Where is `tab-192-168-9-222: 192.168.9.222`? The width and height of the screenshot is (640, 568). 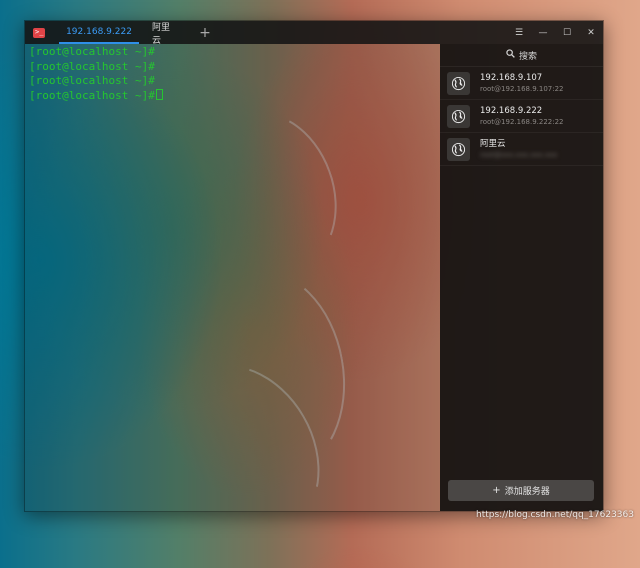 tab-192-168-9-222: 192.168.9.222 is located at coordinates (99, 32).